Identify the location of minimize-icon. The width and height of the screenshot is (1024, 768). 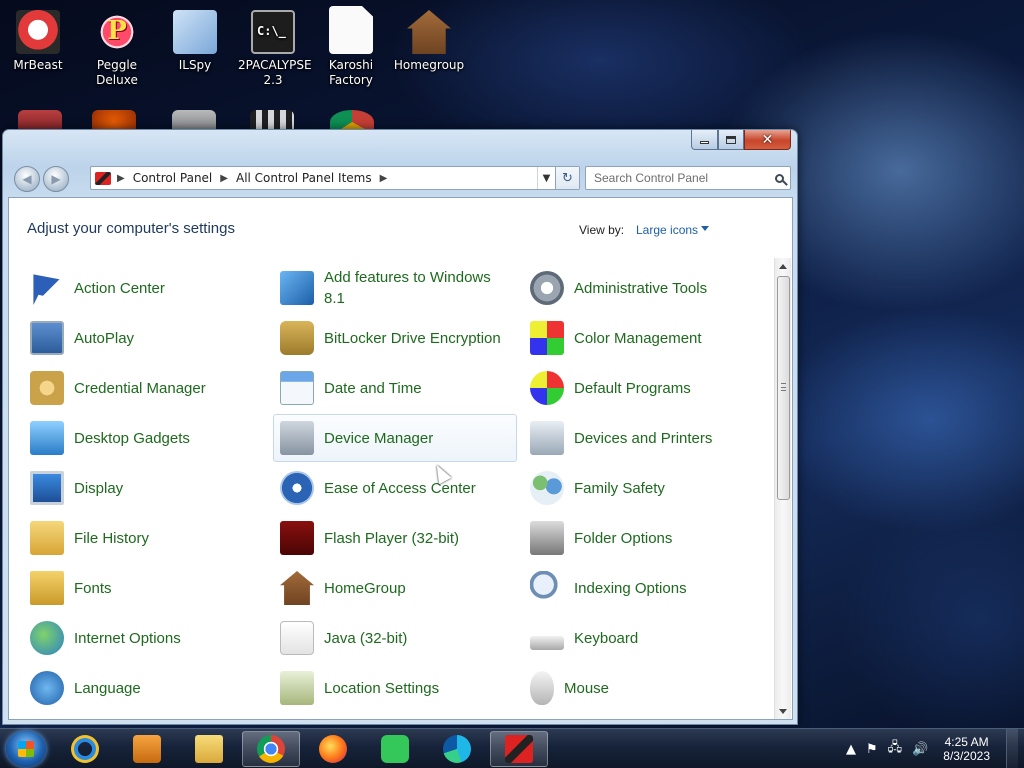
(704, 142).